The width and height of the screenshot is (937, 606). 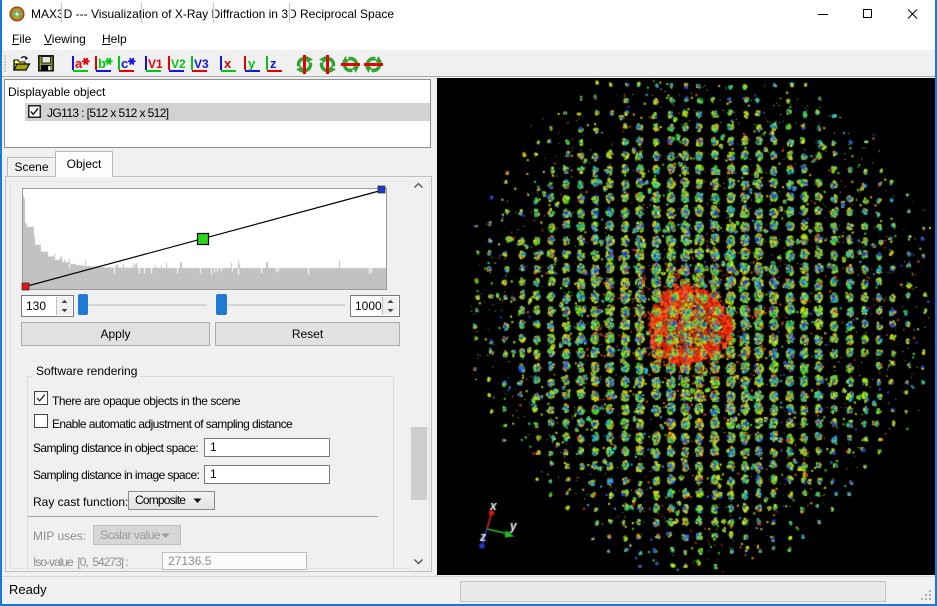 What do you see at coordinates (178, 64) in the screenshot?
I see `svg-text: V2` at bounding box center [178, 64].